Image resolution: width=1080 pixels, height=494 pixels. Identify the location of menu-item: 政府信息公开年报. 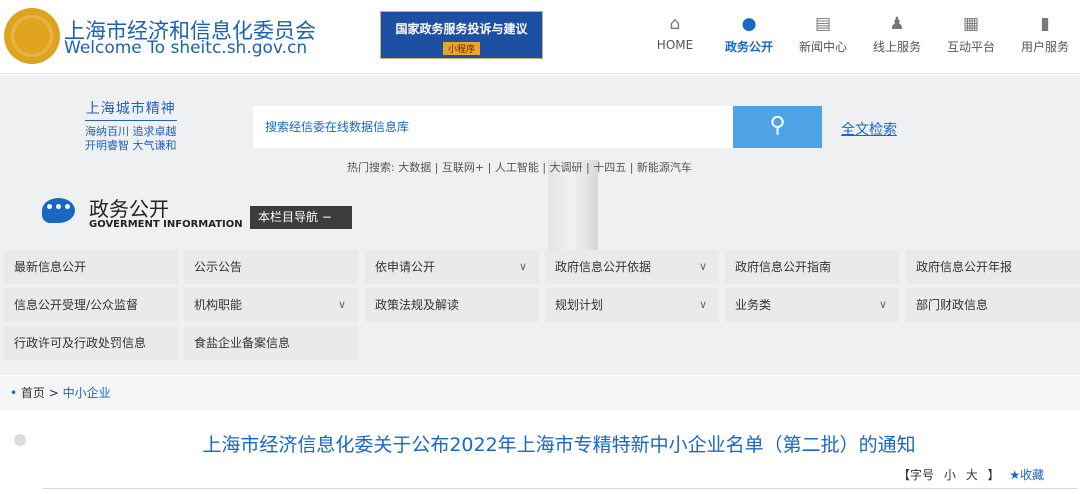
(993, 267).